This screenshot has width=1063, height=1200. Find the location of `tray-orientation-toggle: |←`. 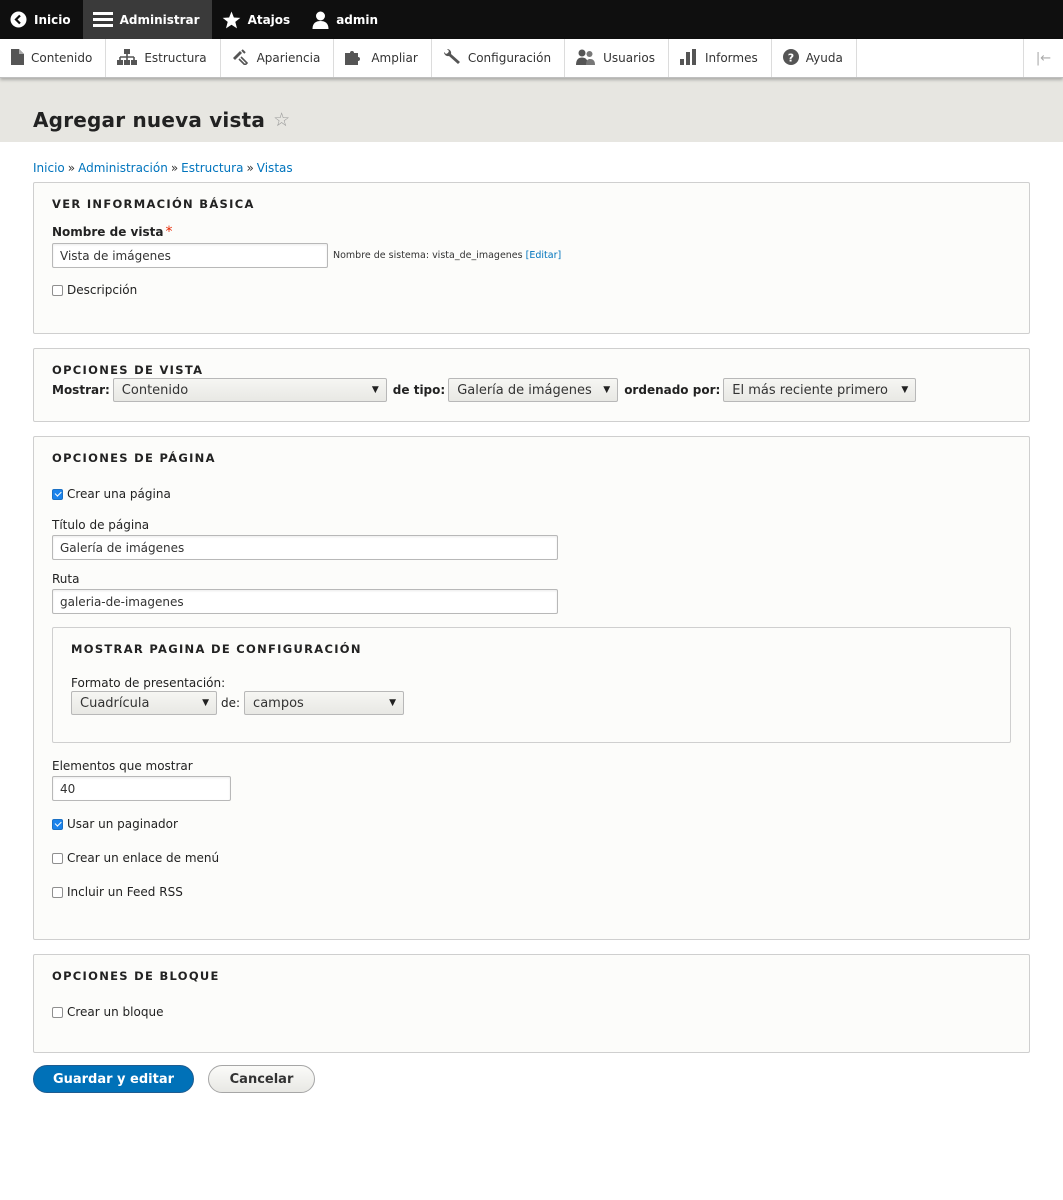

tray-orientation-toggle: |← is located at coordinates (1043, 58).